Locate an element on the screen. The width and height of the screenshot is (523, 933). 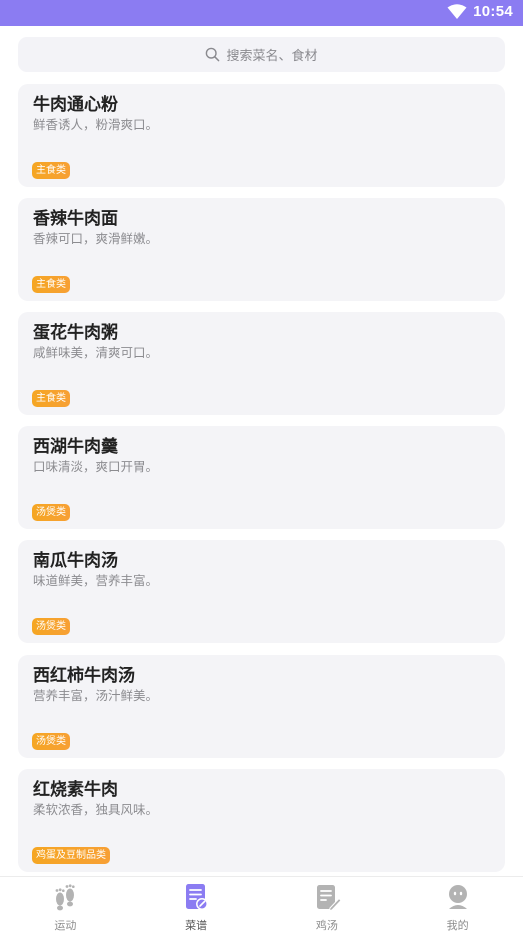
recipe-card: 蛋花牛肉粥 咸鲜味美，清爽可口。 主食类 is located at coordinates (261, 363).